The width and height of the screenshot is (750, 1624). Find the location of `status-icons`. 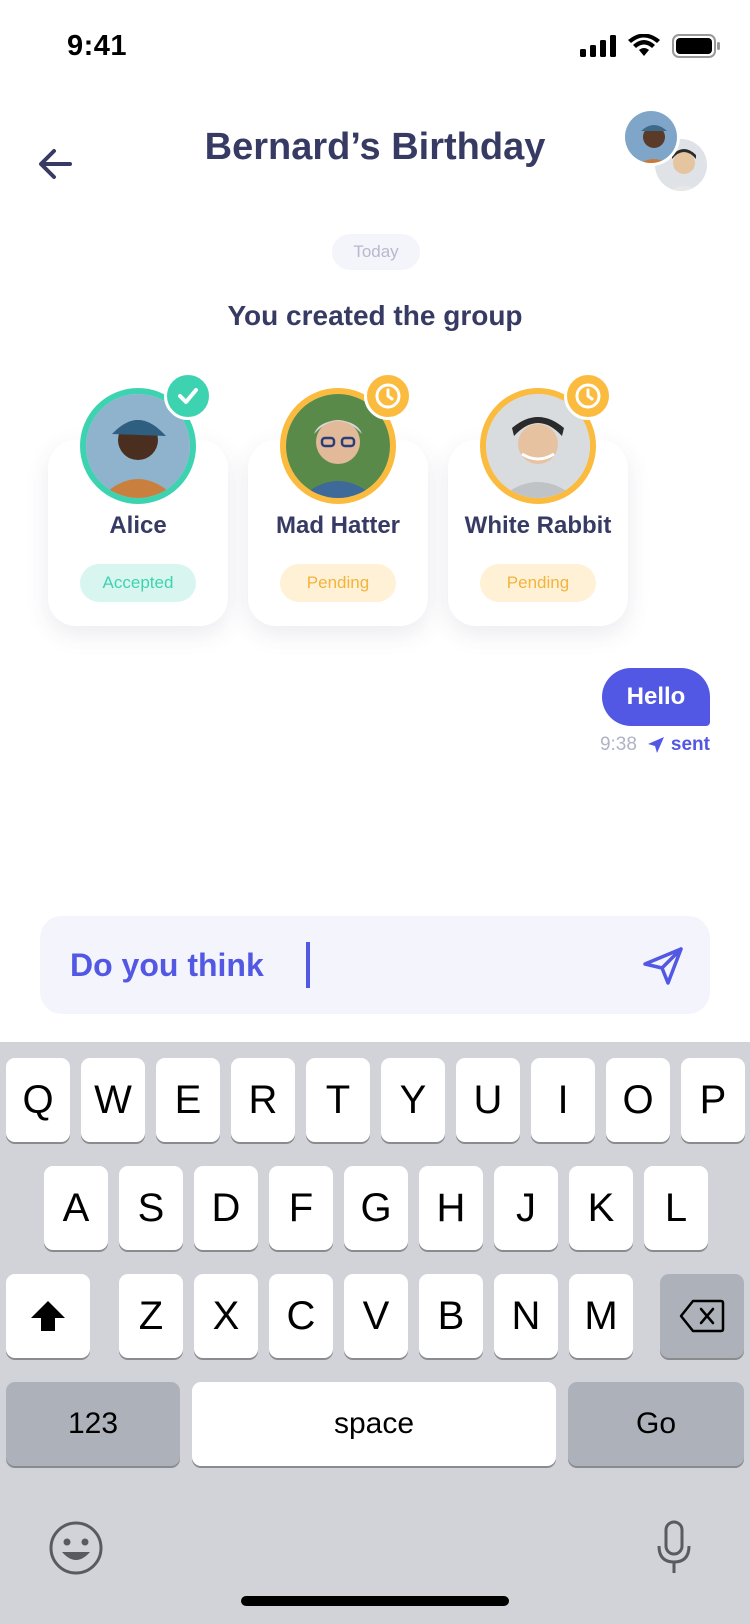

status-icons is located at coordinates (650, 46).